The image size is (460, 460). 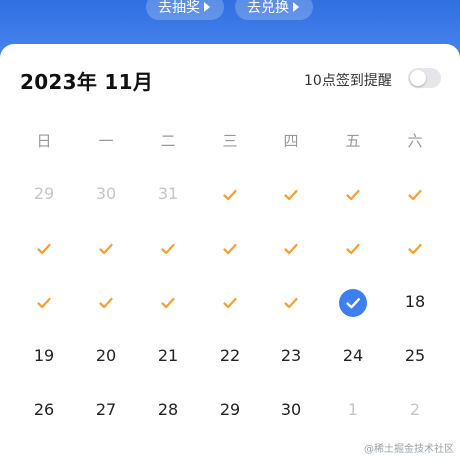 What do you see at coordinates (415, 141) in the screenshot?
I see `weekday-header: 六` at bounding box center [415, 141].